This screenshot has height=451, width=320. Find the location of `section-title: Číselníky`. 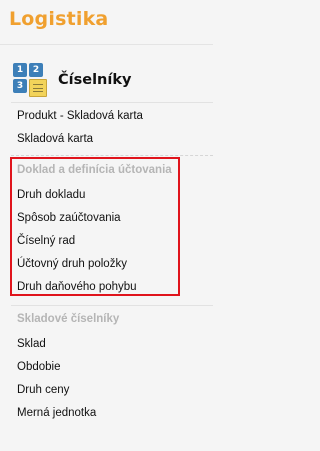

section-title: Číselníky is located at coordinates (95, 80).